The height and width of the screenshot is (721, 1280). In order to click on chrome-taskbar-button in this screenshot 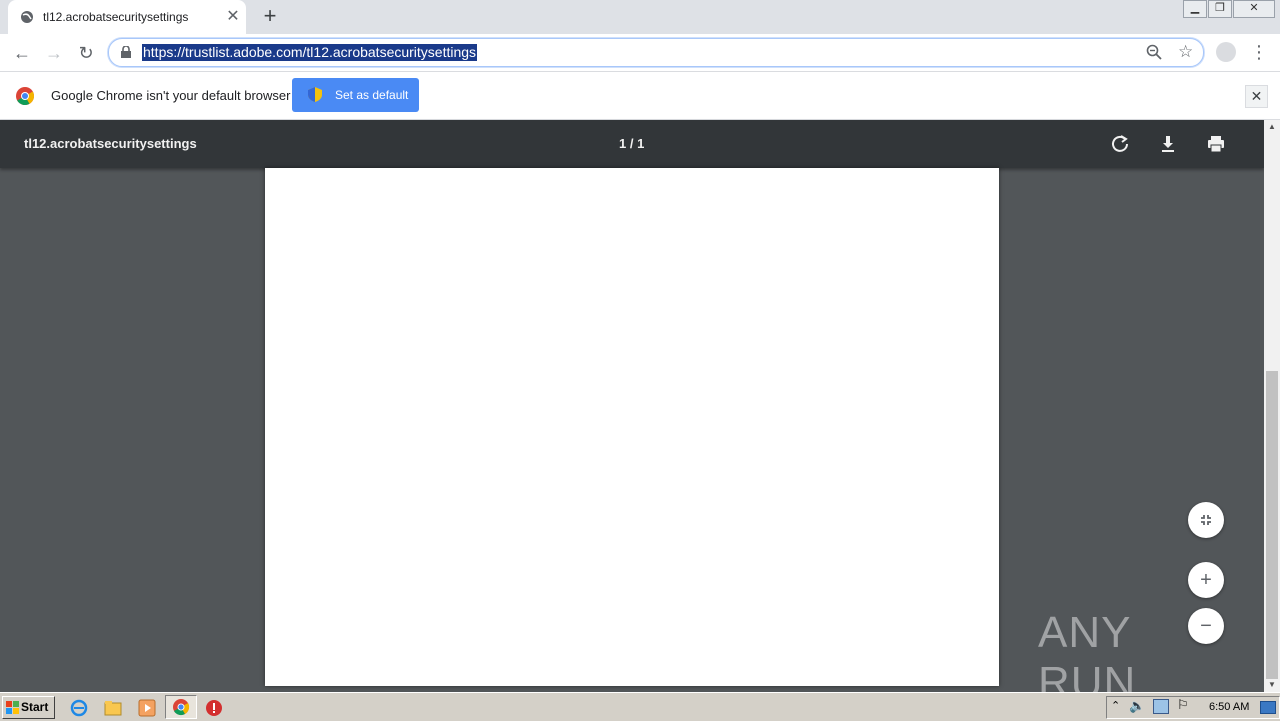, I will do `click(181, 707)`.